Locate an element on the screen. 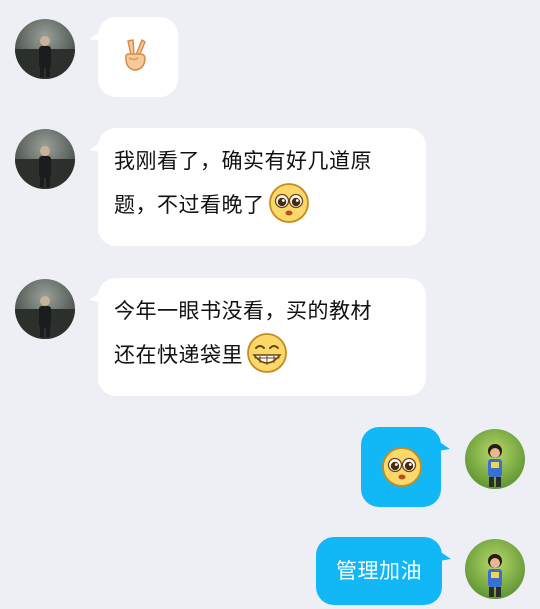 The image size is (540, 609). message-text: 管理加油 is located at coordinates (379, 571).